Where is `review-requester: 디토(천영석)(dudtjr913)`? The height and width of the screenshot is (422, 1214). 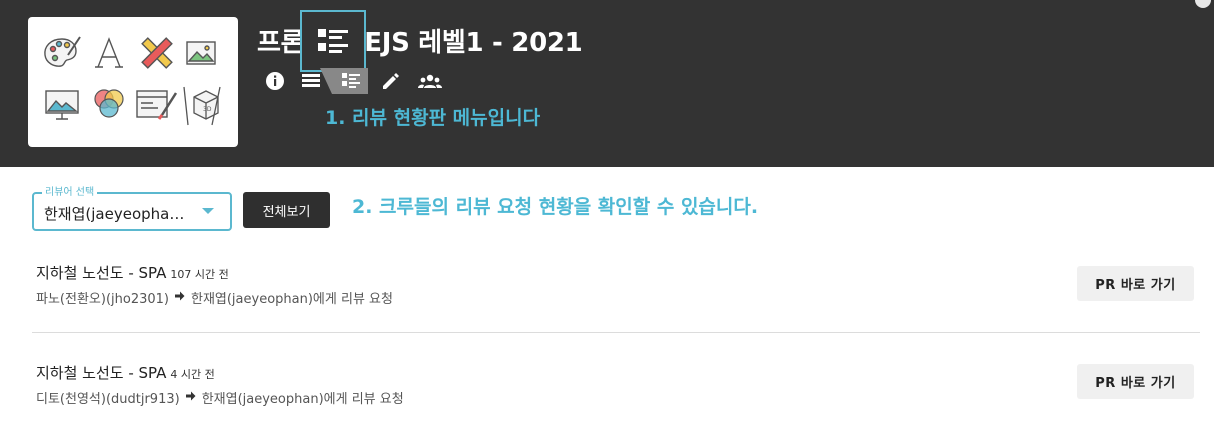 review-requester: 디토(천영석)(dudtjr913) is located at coordinates (108, 399).